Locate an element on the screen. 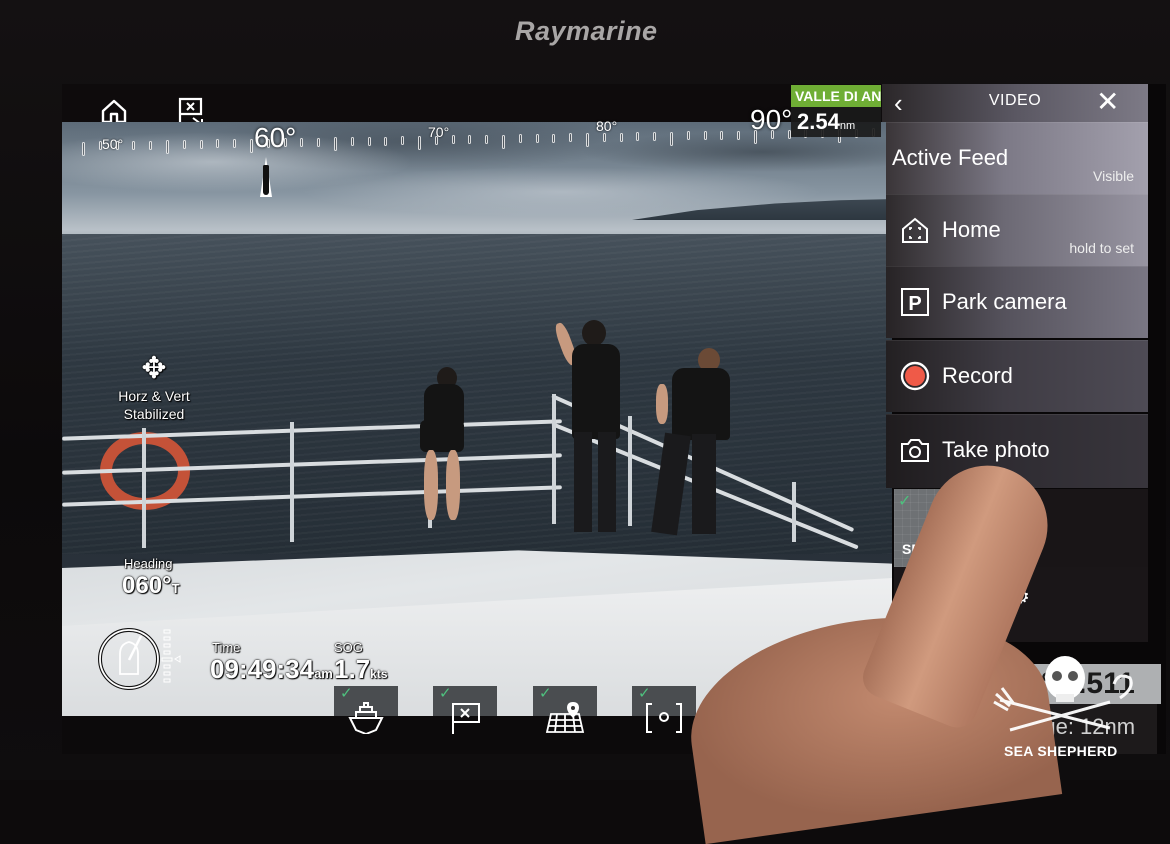  stabilize-button: ✥ Horz & Vert Stabilized is located at coordinates (154, 387).